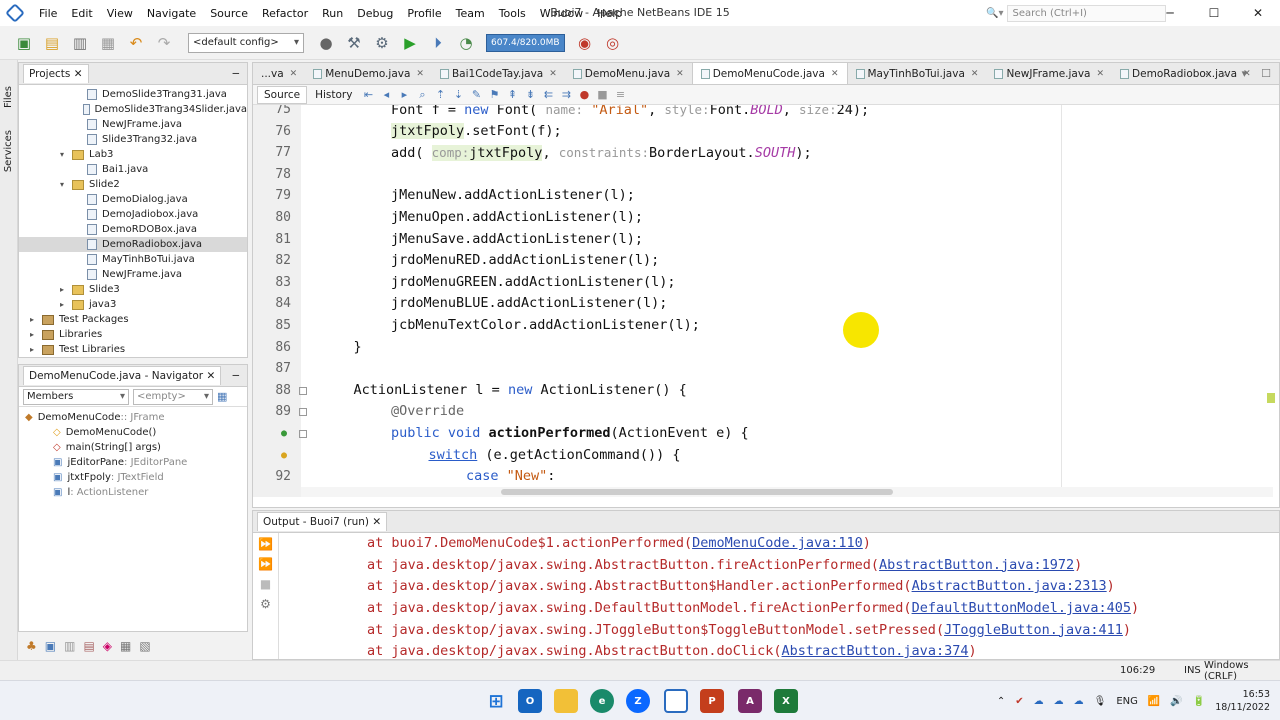 This screenshot has width=1280, height=720. I want to click on code-line: 79 jMenuNew.addActionListener(l);, so click(763, 196).